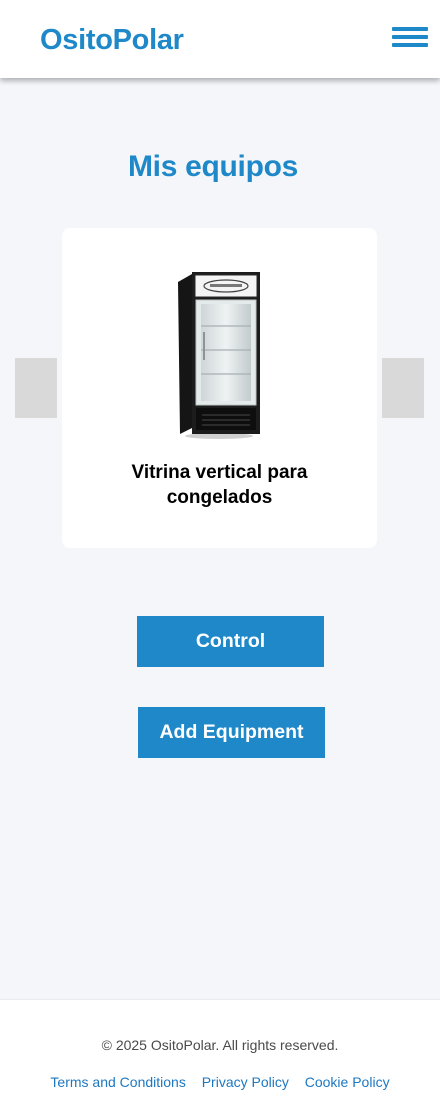  I want to click on equipment-name: Vitrina vertical para congelados, so click(219, 485).